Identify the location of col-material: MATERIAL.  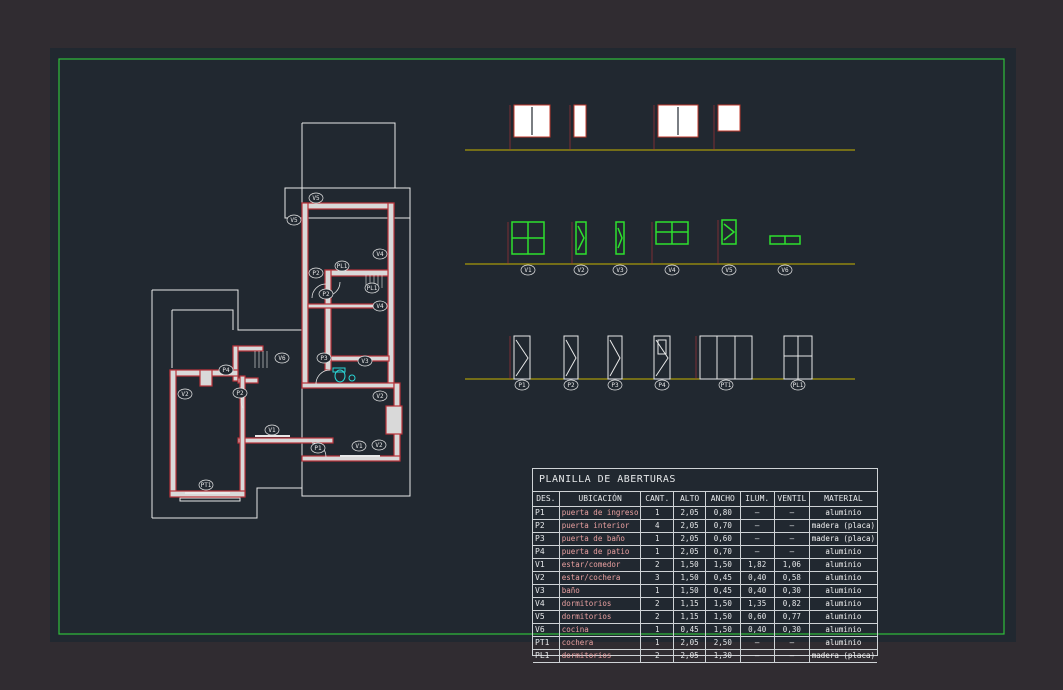
(843, 499).